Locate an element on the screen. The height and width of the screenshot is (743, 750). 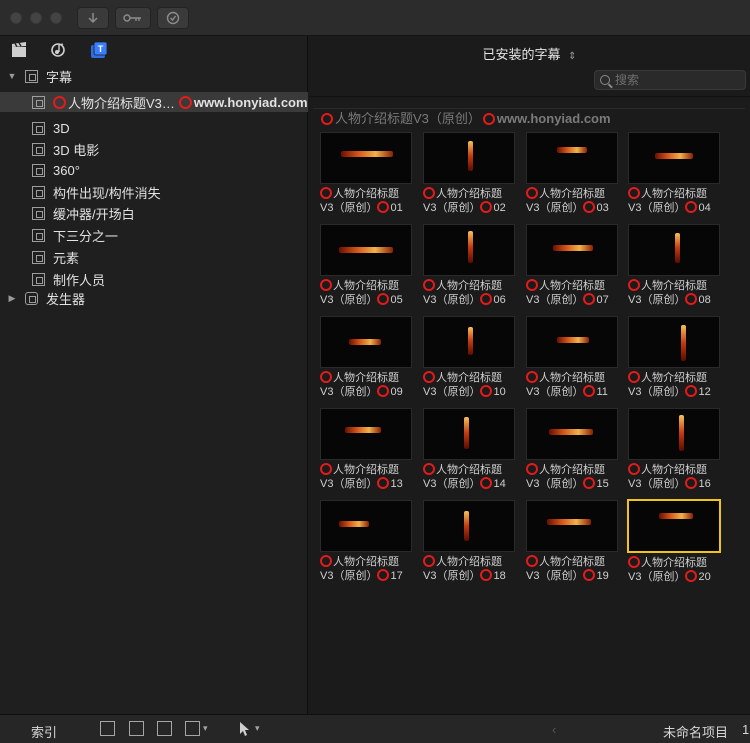
title-tile: 人物介绍标题 V3（原创） 07 is located at coordinates (572, 265).